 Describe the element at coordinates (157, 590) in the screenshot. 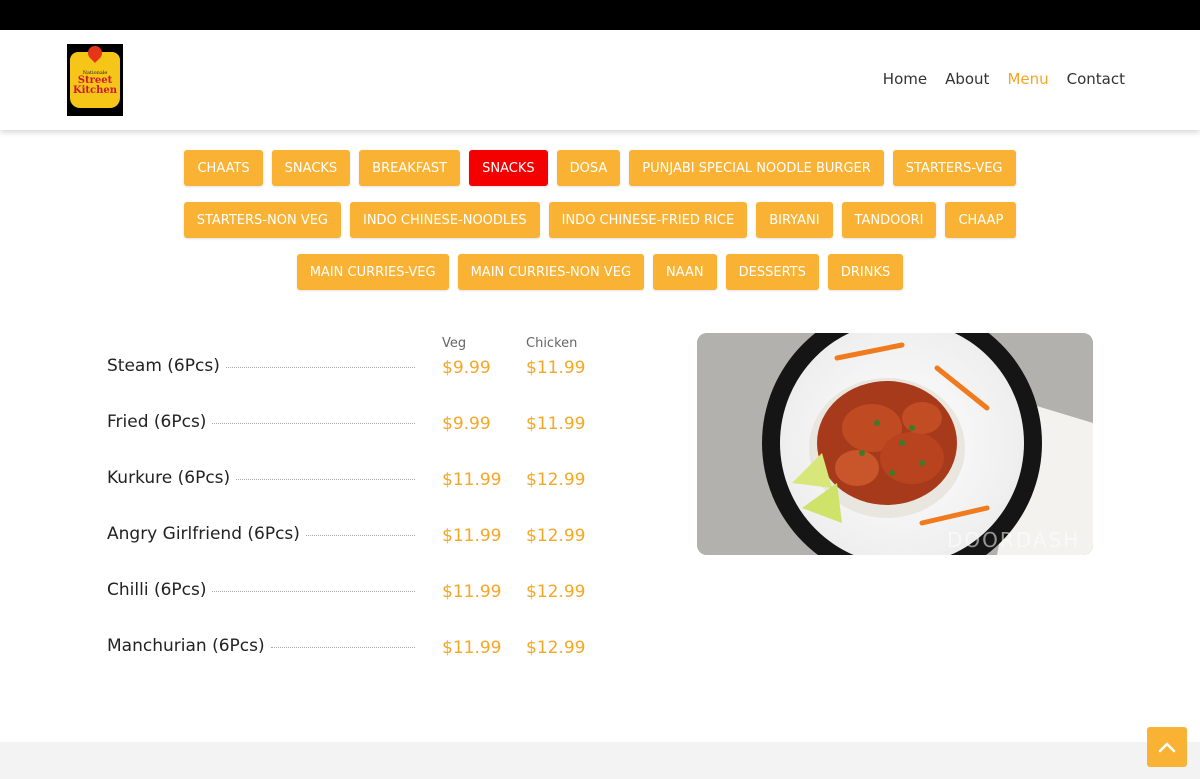

I see `menu-item-name: Chilli (6Pcs)` at that location.